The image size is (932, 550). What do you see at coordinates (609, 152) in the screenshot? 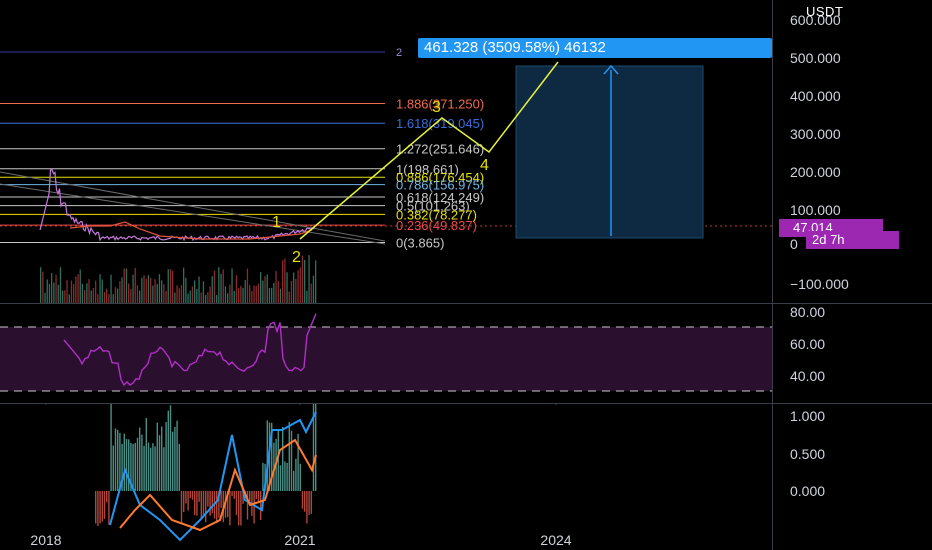
I see `projection-box` at bounding box center [609, 152].